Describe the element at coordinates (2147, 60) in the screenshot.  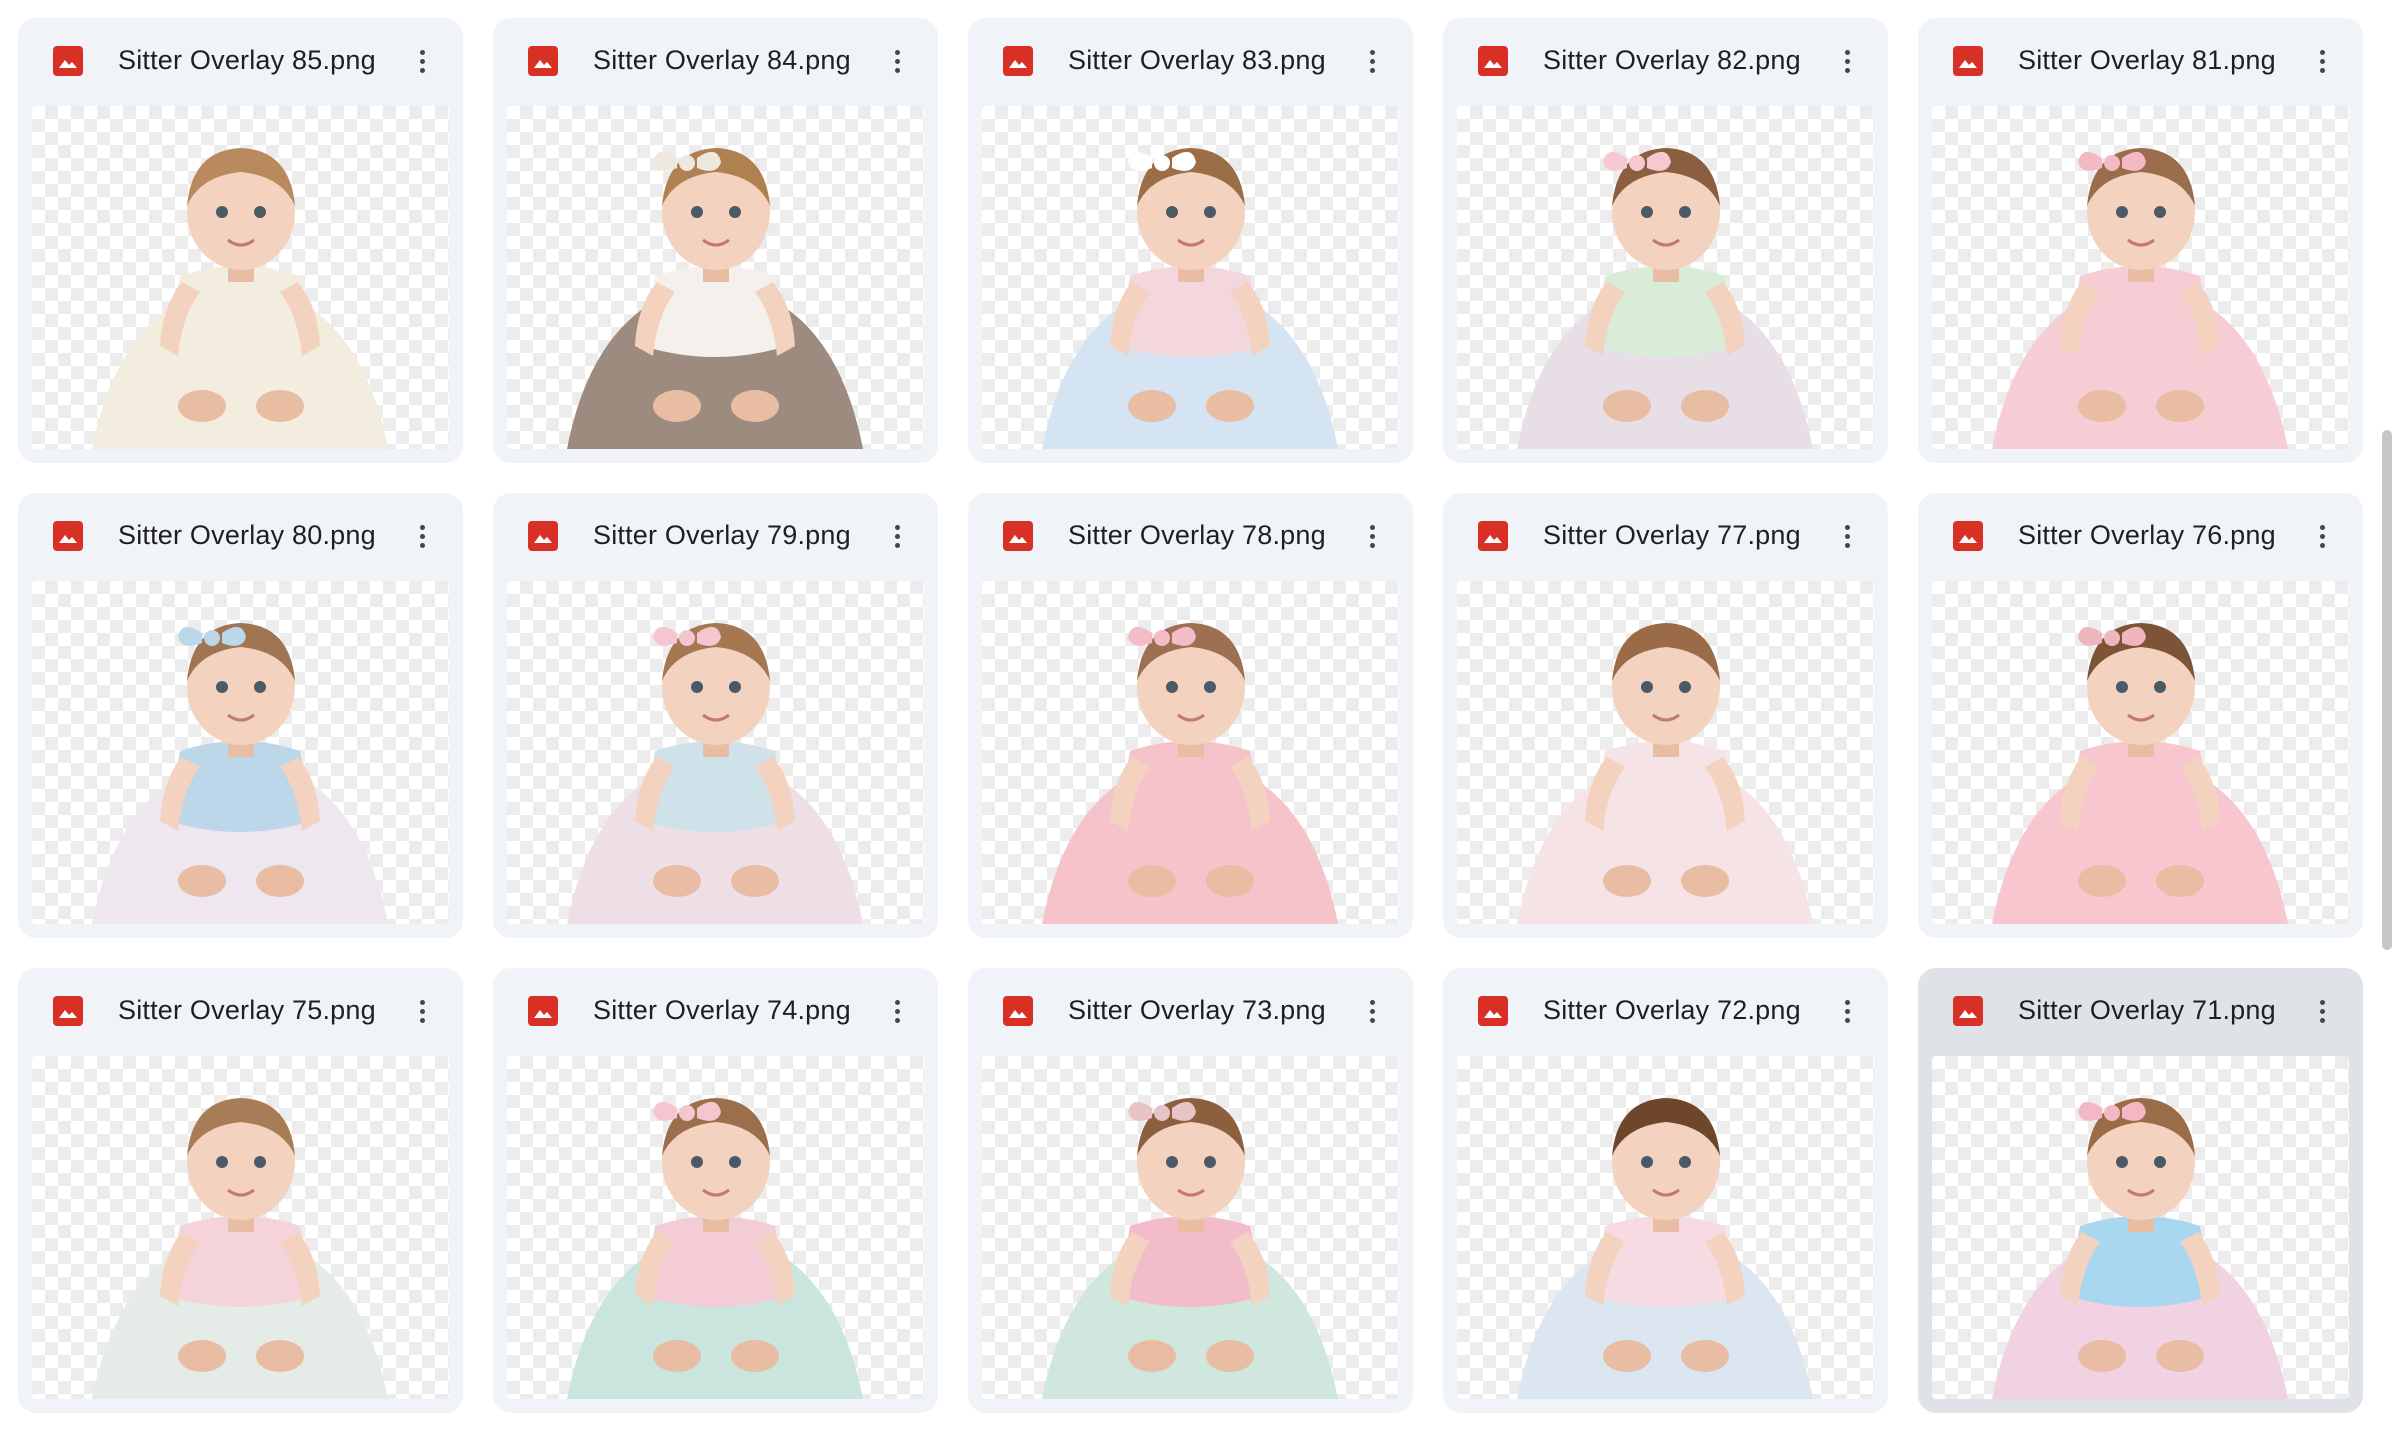
I see `file-name: Sitter Overlay 81.png` at that location.